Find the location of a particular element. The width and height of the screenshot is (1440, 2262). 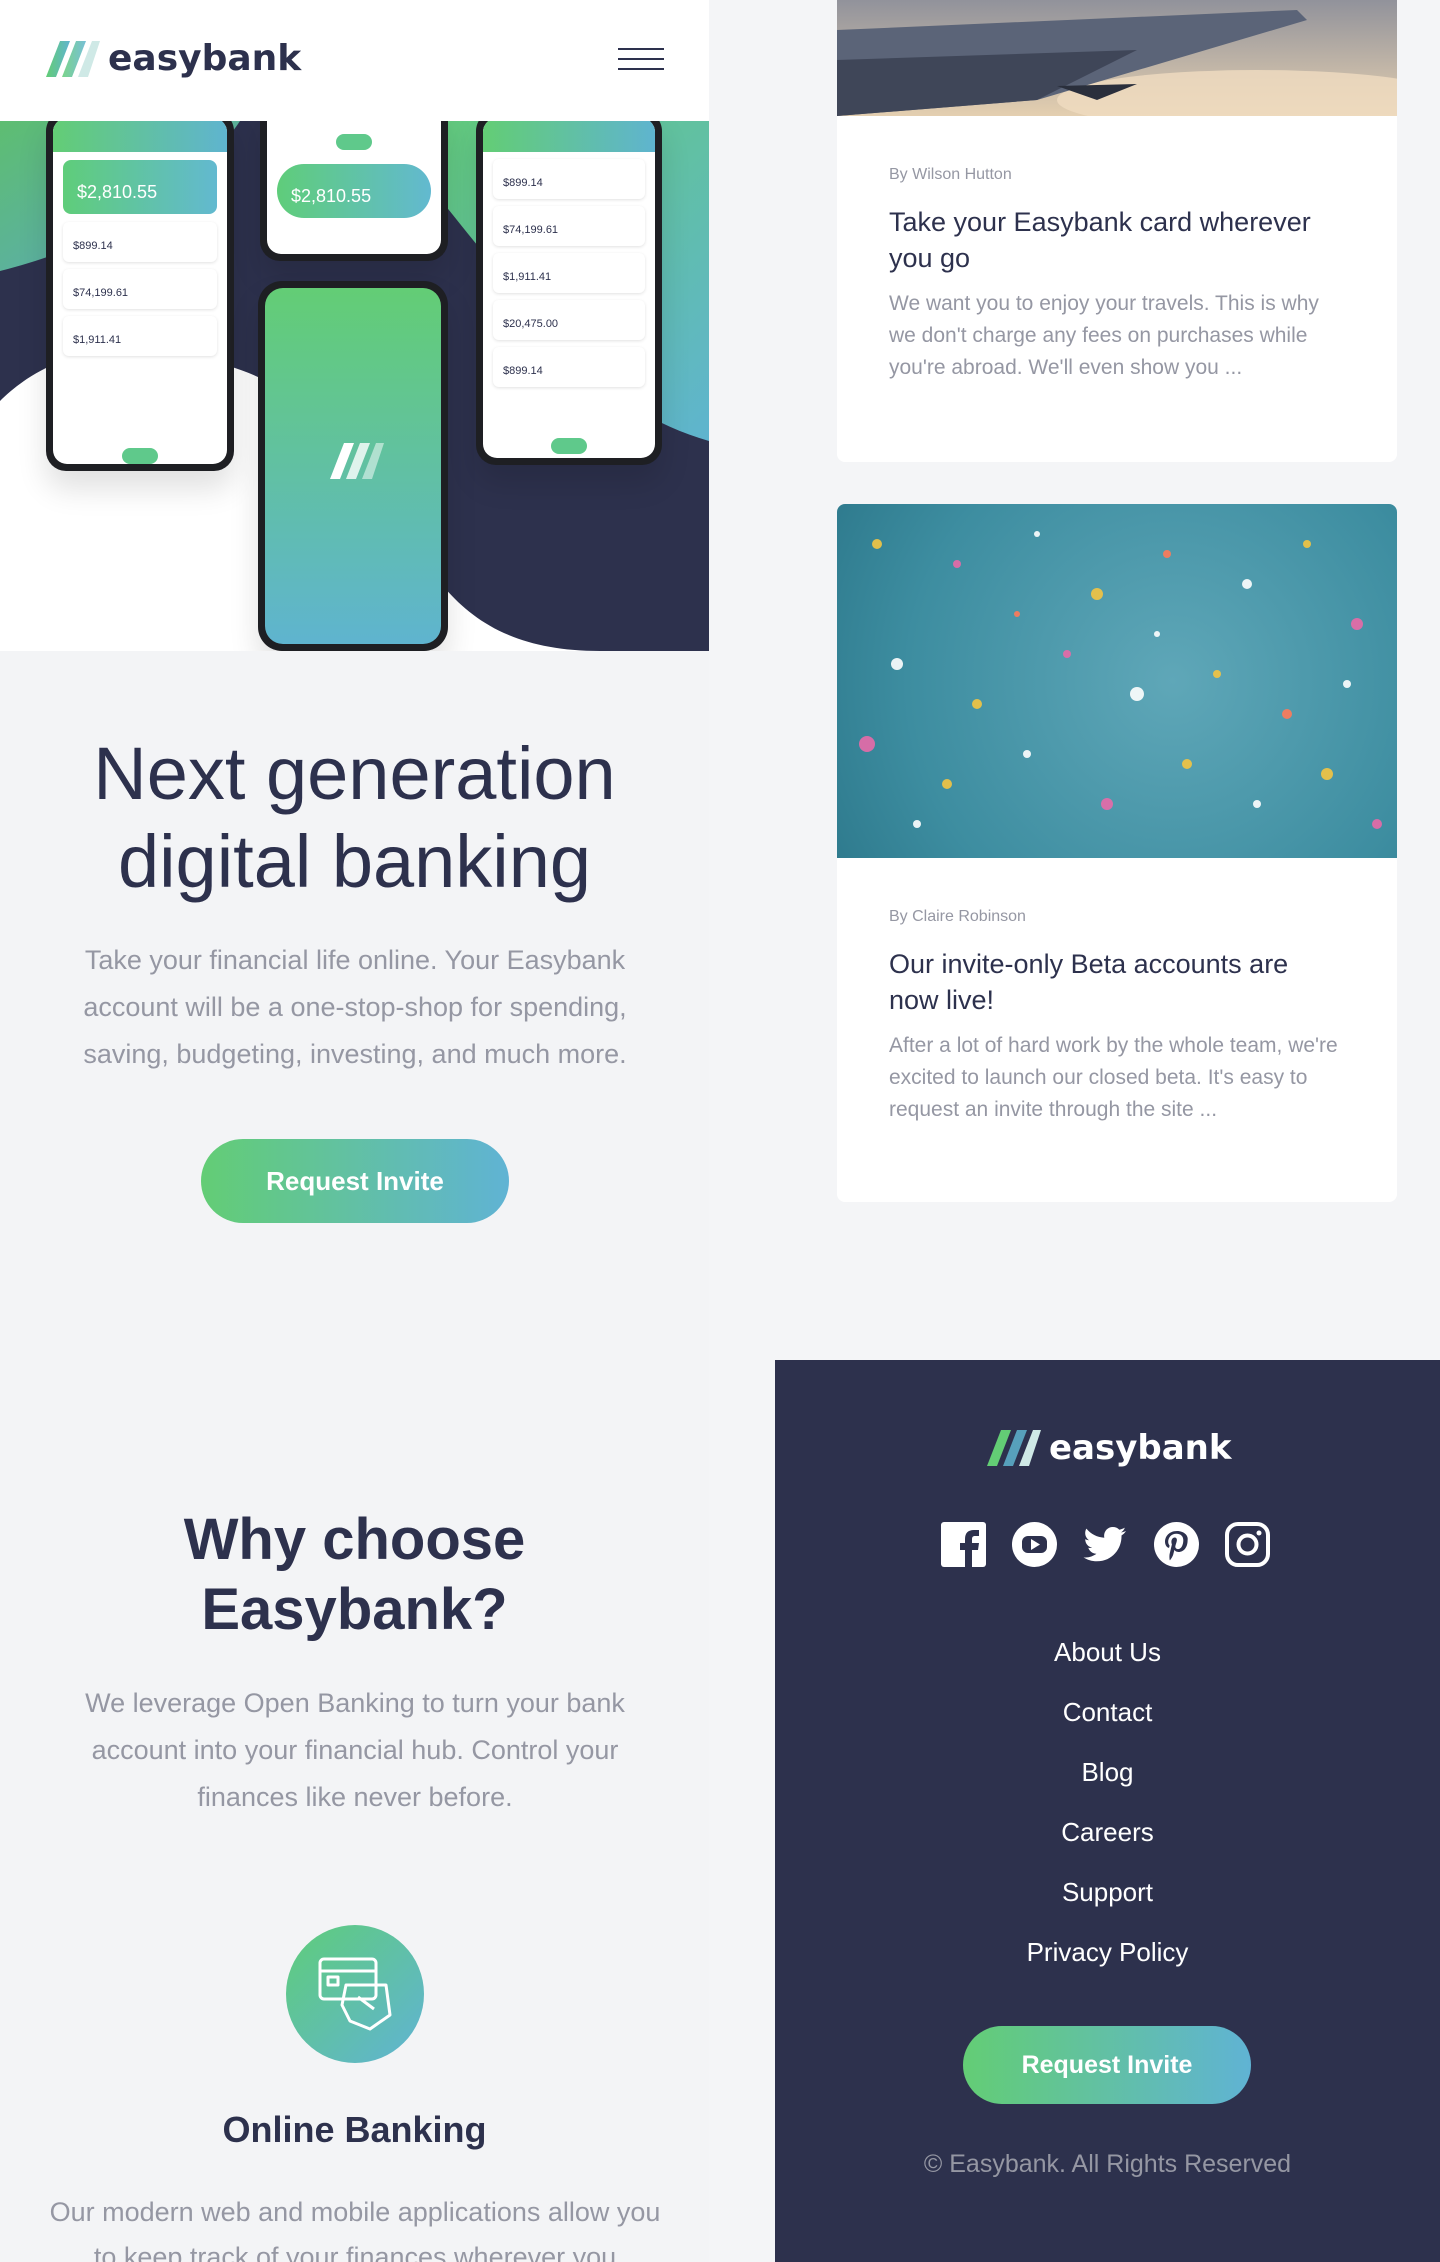

request-invite-button: Request Invite is located at coordinates (355, 1181).